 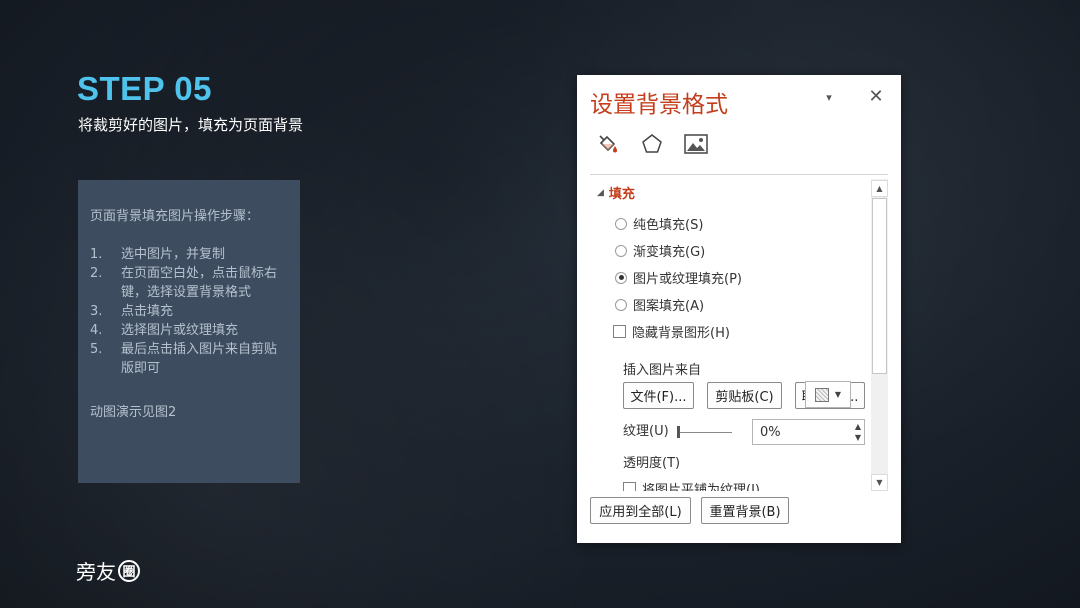 I want to click on apply-to-all-button: 应用到全部(L), so click(x=640, y=510).